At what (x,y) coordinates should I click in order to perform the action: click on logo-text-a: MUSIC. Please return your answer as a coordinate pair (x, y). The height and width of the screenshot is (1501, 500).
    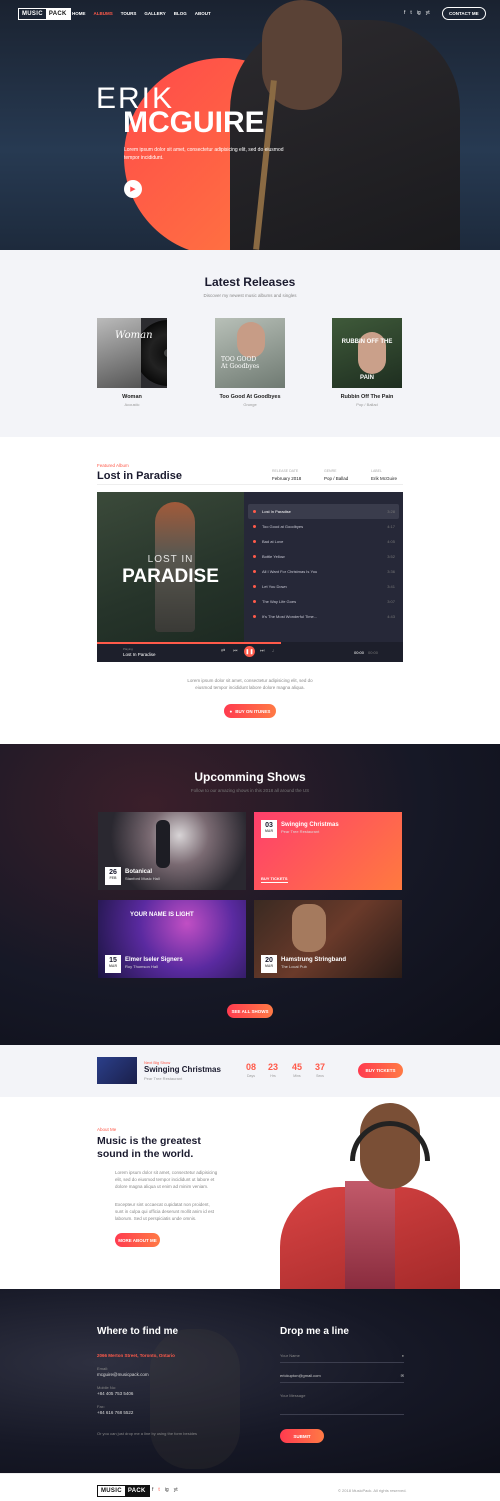
    Looking at the image, I should click on (111, 1491).